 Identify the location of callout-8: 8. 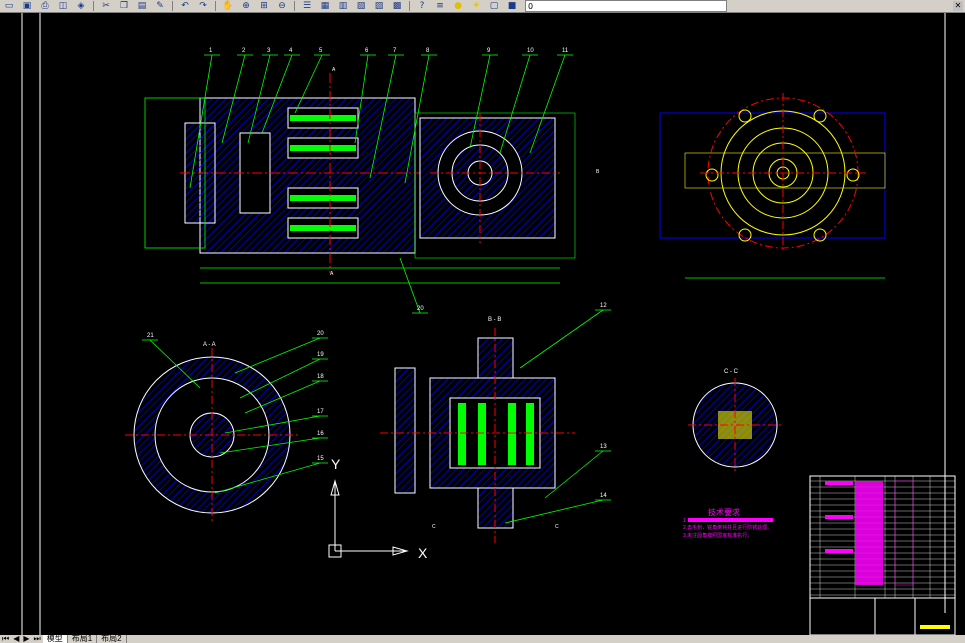
(428, 51).